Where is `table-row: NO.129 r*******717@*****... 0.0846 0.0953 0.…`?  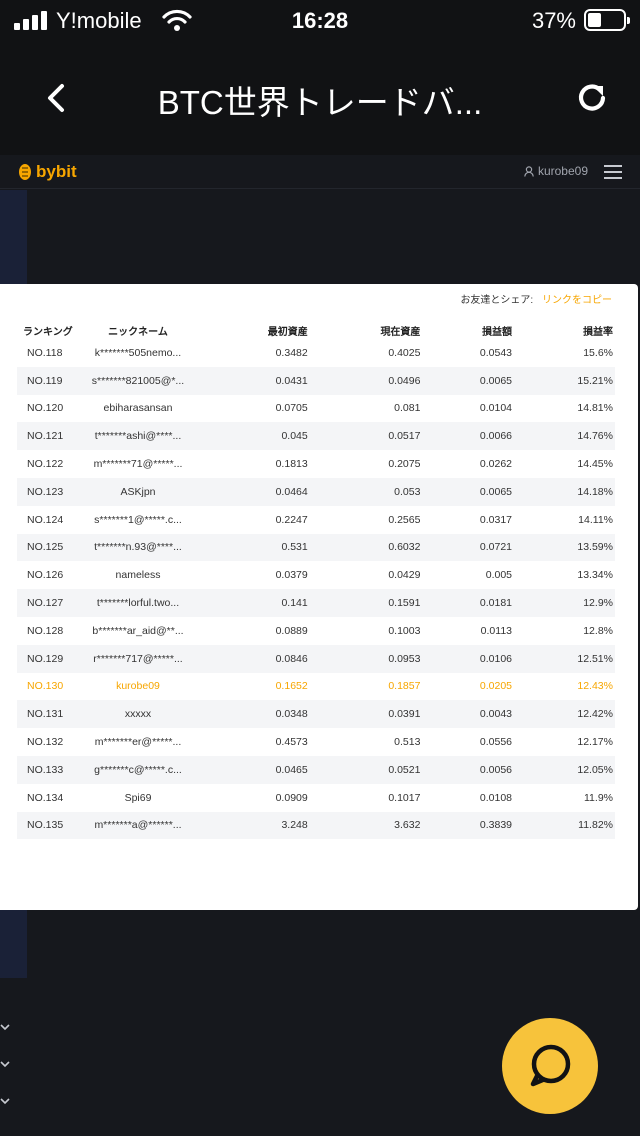
table-row: NO.129 r*******717@*****... 0.0846 0.0953 0.… is located at coordinates (316, 658).